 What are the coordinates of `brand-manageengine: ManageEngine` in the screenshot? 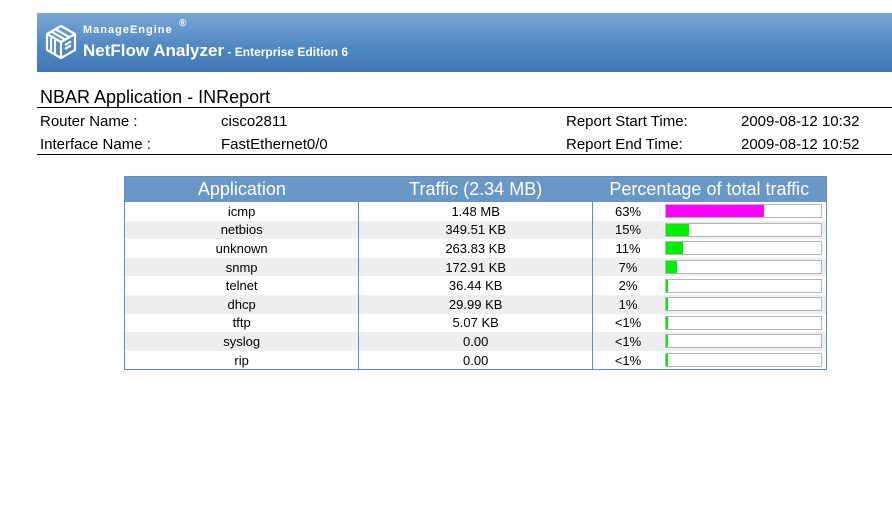 It's located at (128, 30).